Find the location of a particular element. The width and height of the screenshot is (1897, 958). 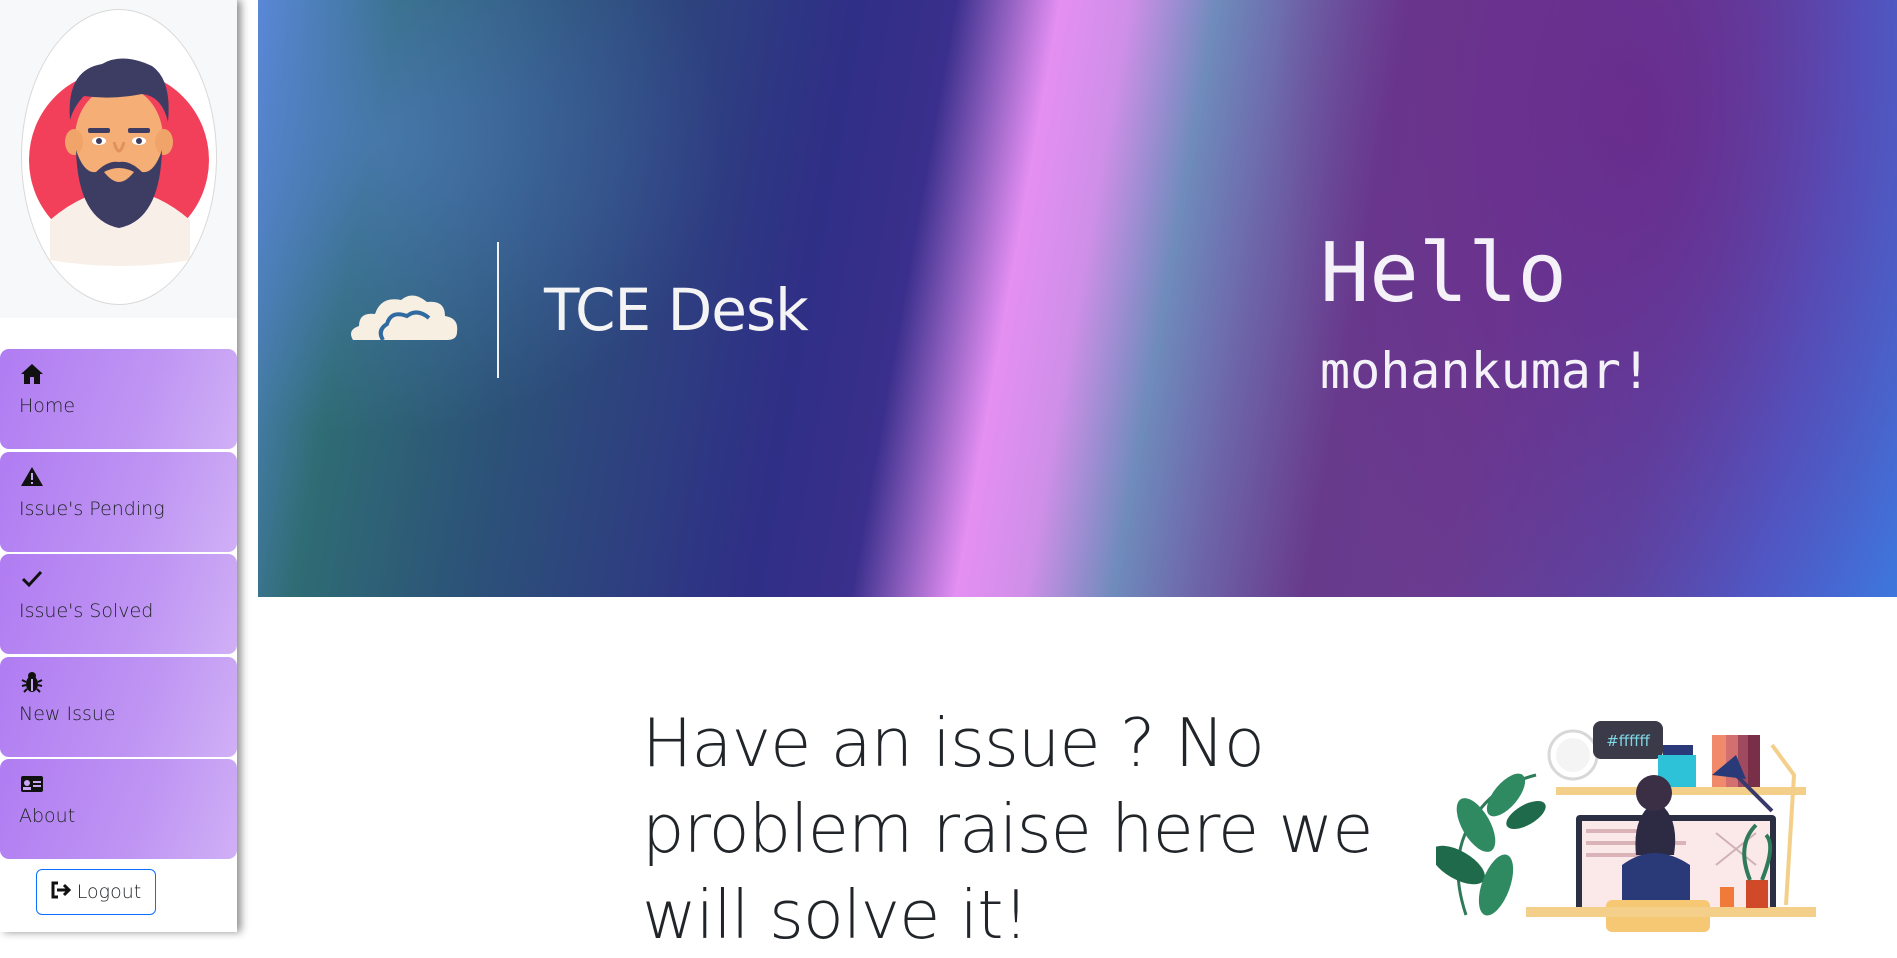

sidebar-item-label: About is located at coordinates (47, 816).